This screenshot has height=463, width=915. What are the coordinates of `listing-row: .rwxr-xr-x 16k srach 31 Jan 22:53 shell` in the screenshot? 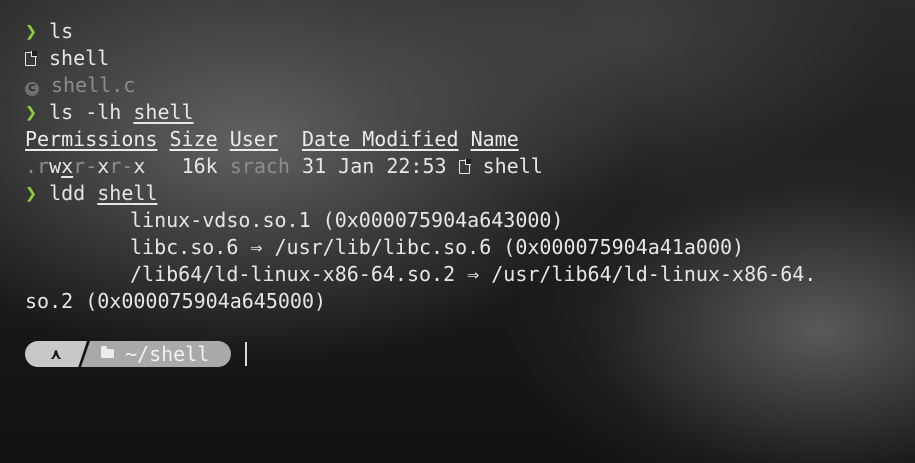 It's located at (465, 166).